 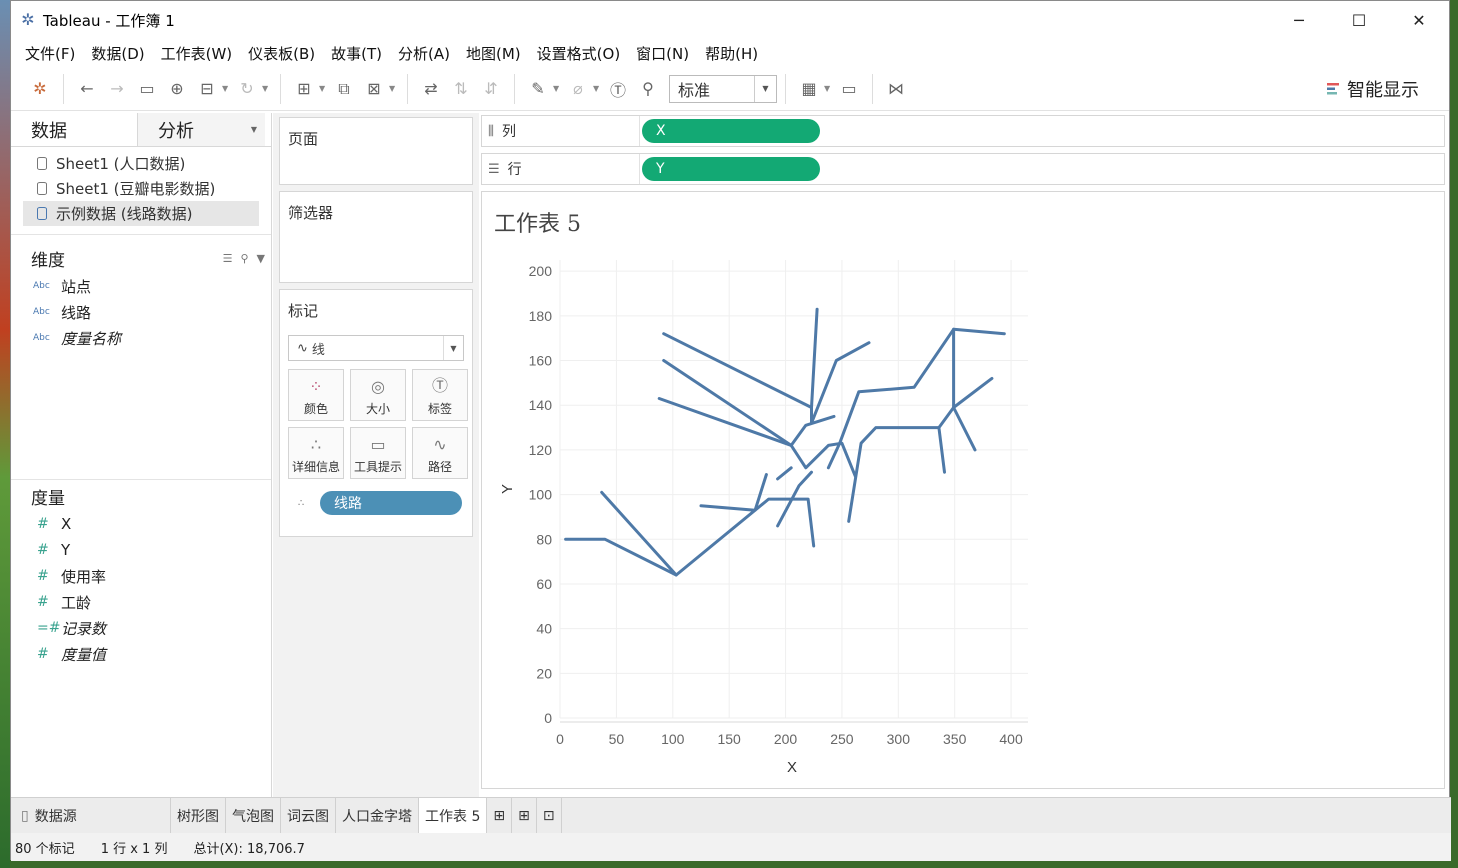 What do you see at coordinates (304, 89) in the screenshot?
I see `new-worksheet-icon: ⊞` at bounding box center [304, 89].